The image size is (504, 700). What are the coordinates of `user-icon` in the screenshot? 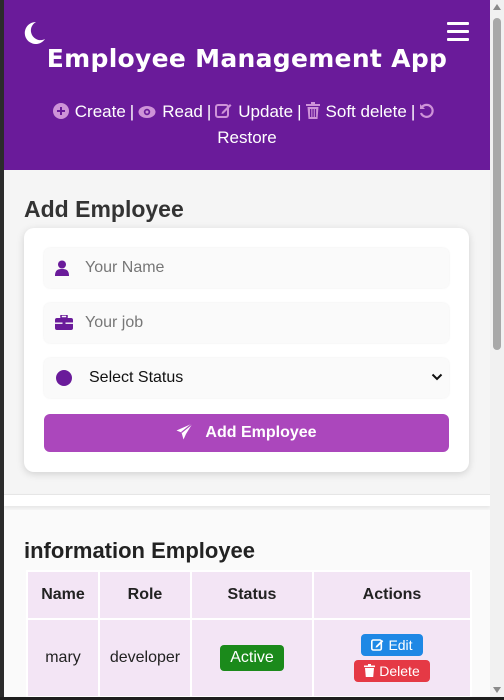 It's located at (62, 268).